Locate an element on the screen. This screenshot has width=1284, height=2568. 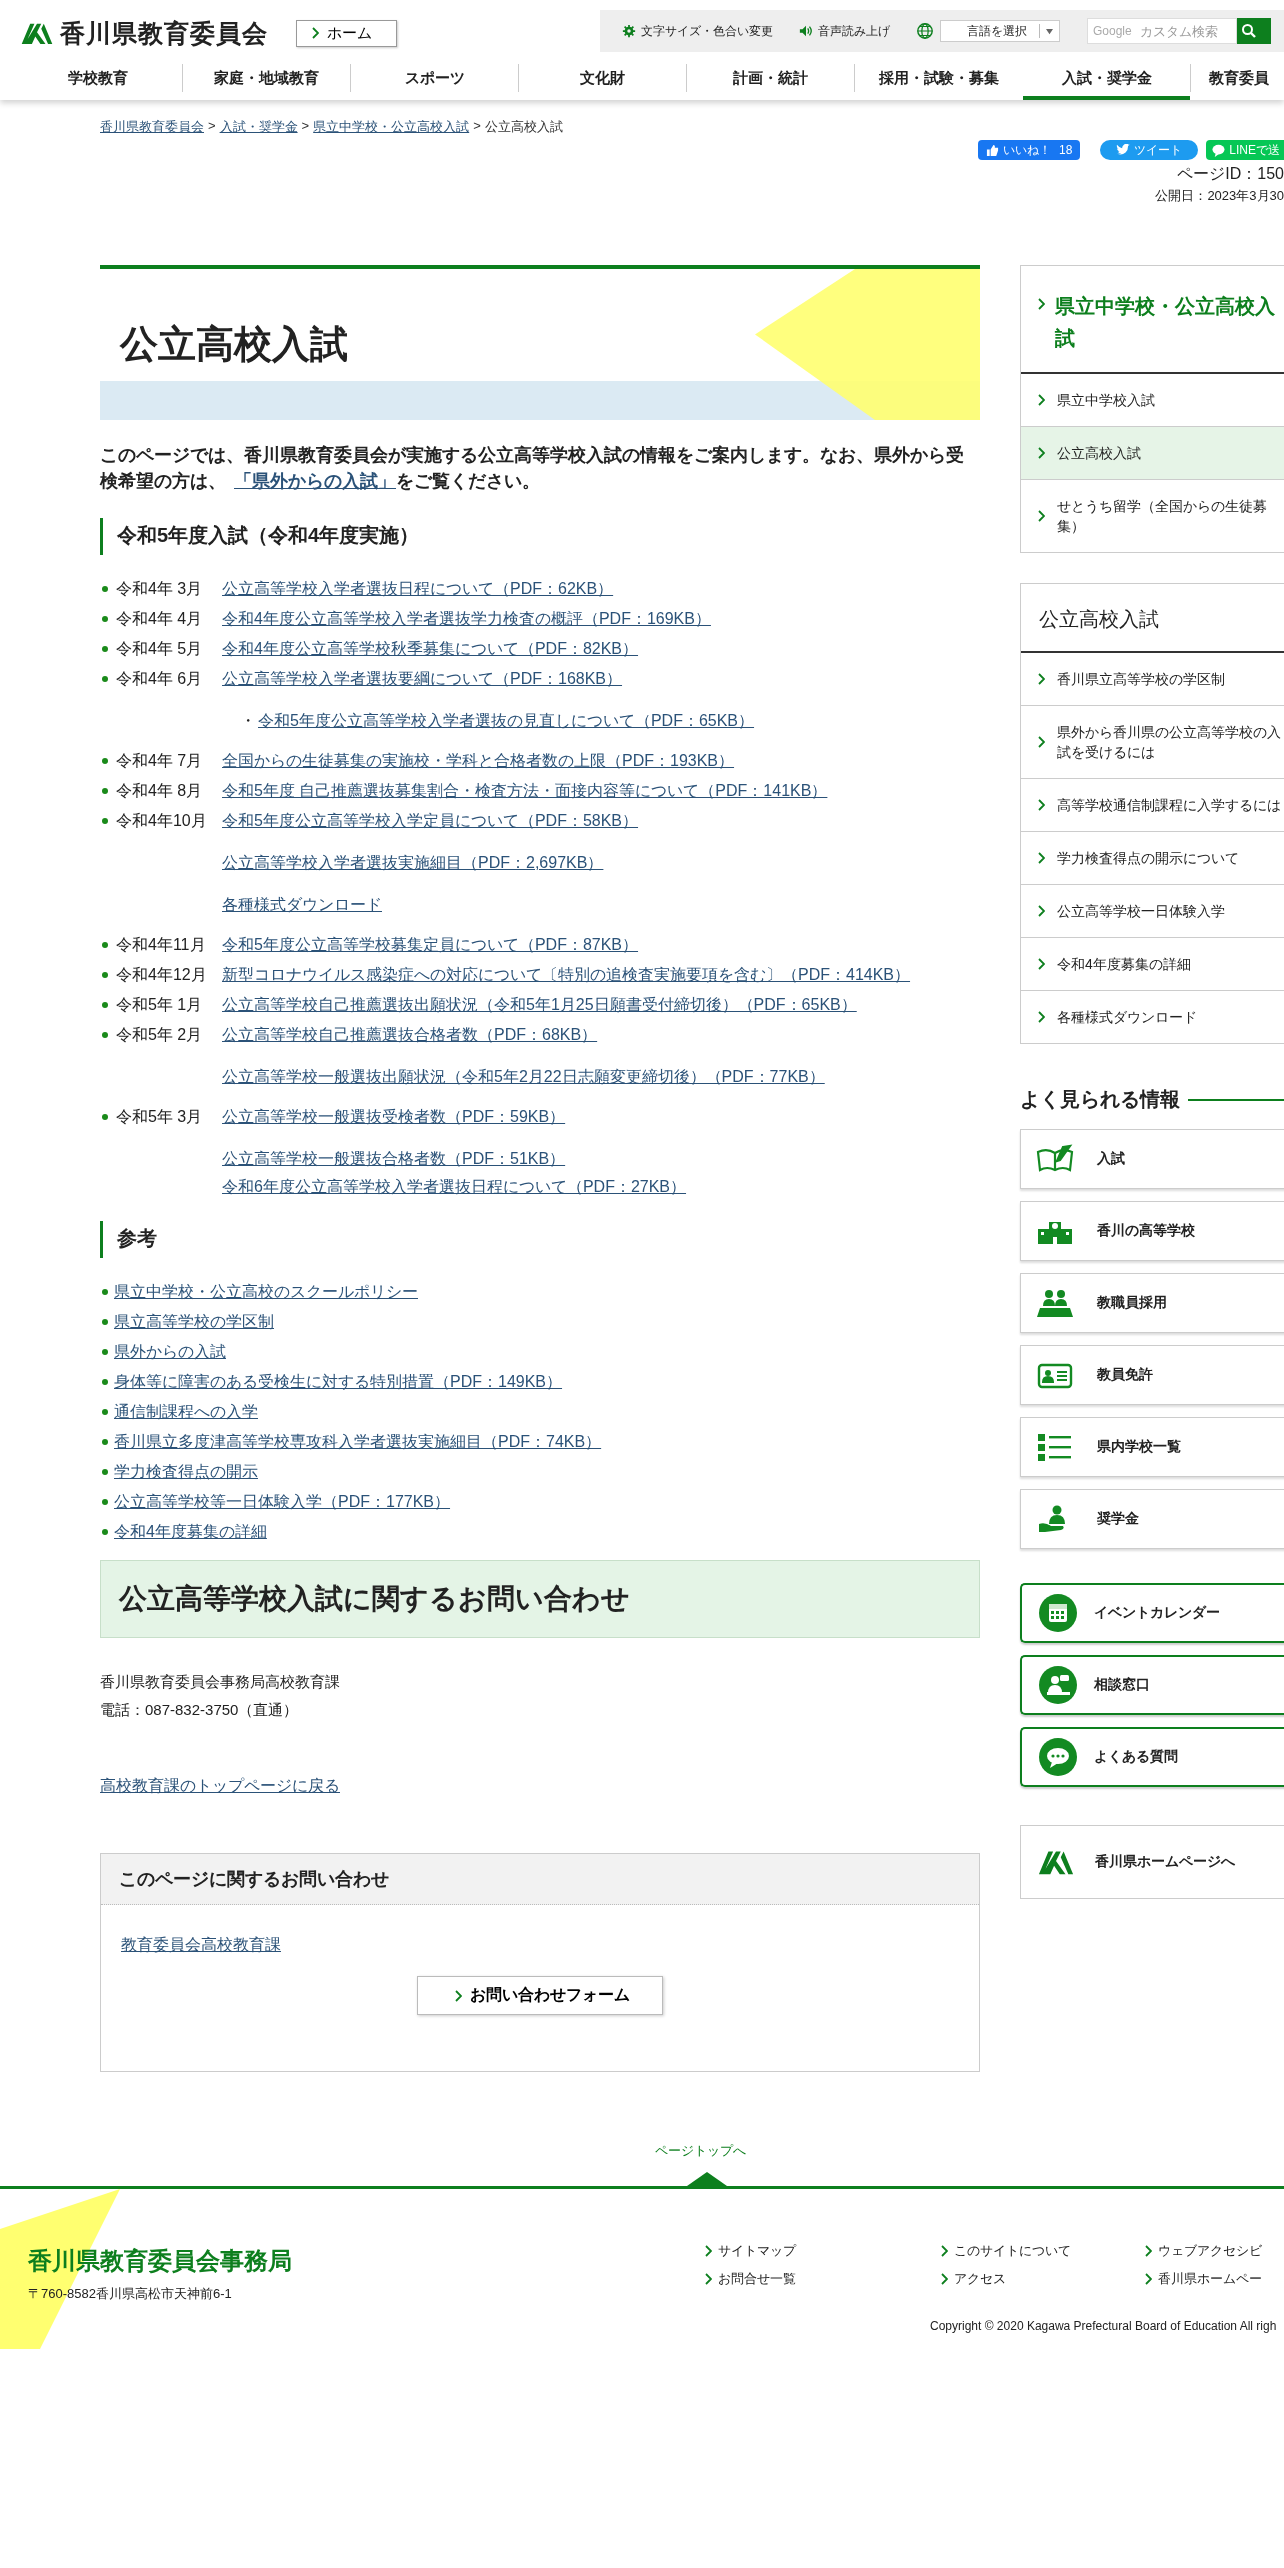
nav-tab: 入試・奨学金 is located at coordinates (1106, 82).